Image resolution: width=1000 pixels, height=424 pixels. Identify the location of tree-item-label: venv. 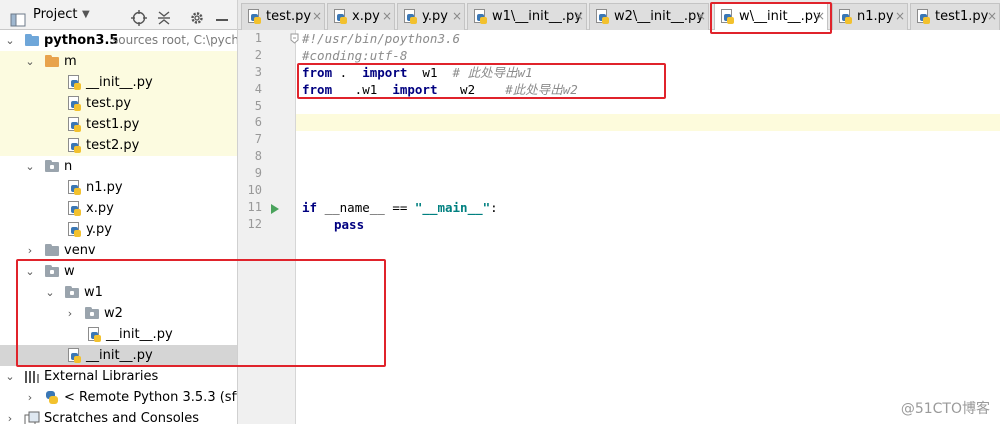
(80, 250).